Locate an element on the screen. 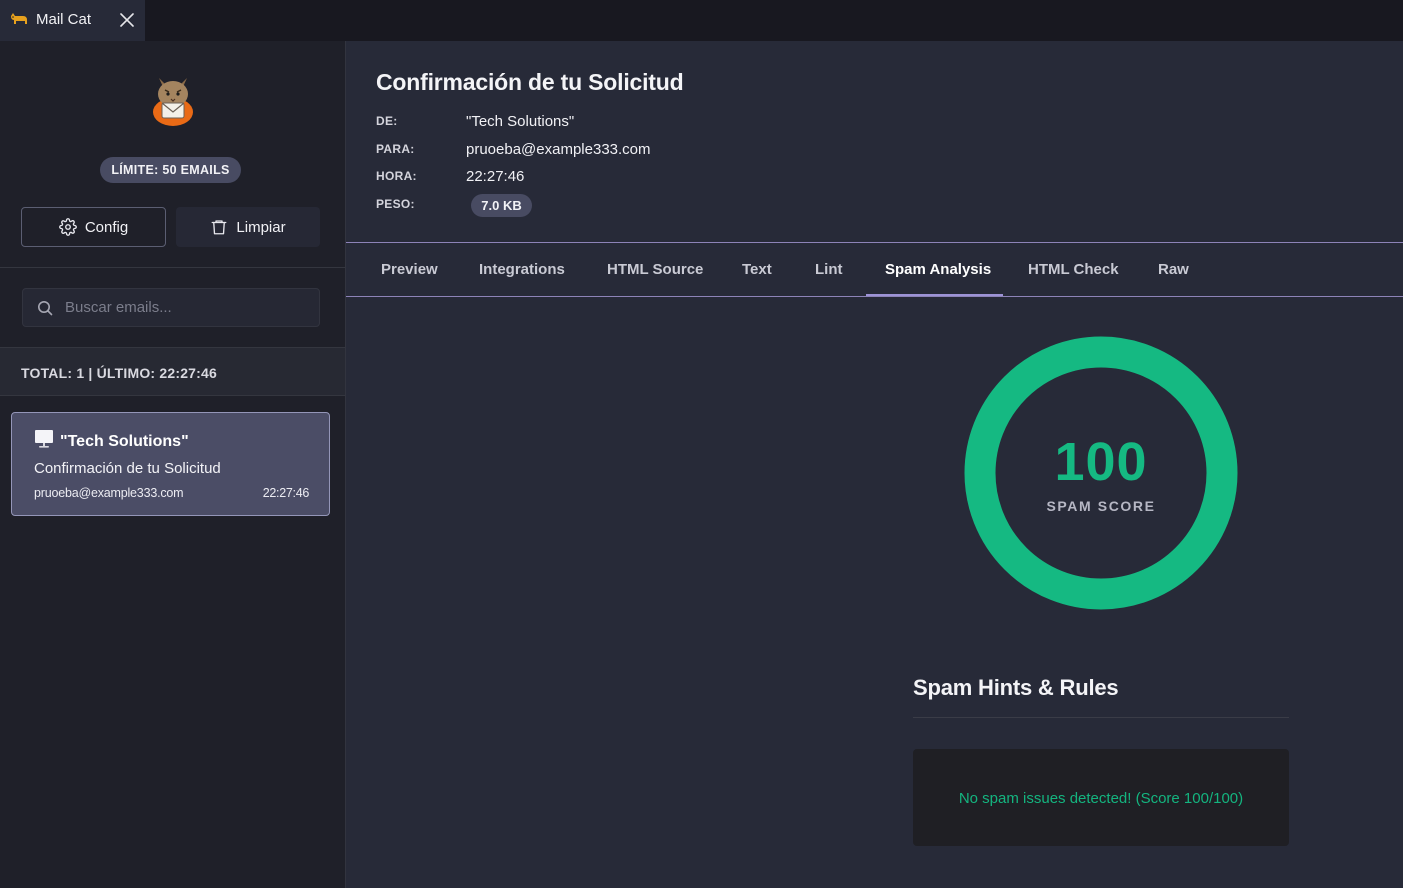 This screenshot has width=1403, height=888. from-value: "Tech Solutions" is located at coordinates (520, 121).